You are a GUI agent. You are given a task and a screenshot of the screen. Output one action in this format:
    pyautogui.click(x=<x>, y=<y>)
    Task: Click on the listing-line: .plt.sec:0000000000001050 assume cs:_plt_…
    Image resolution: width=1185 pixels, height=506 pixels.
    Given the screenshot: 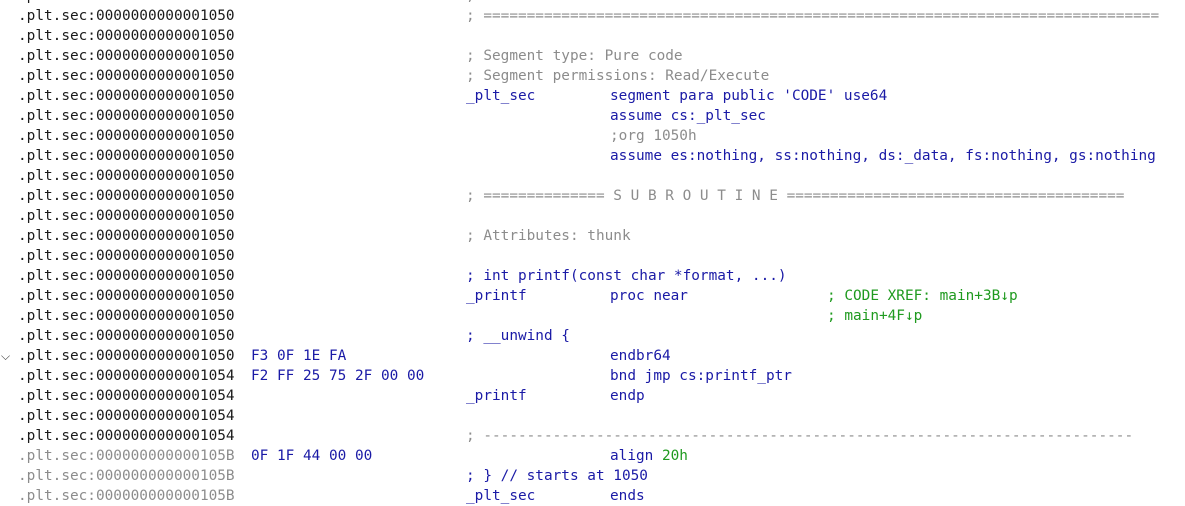 What is the action you would take?
    pyautogui.click(x=592, y=116)
    